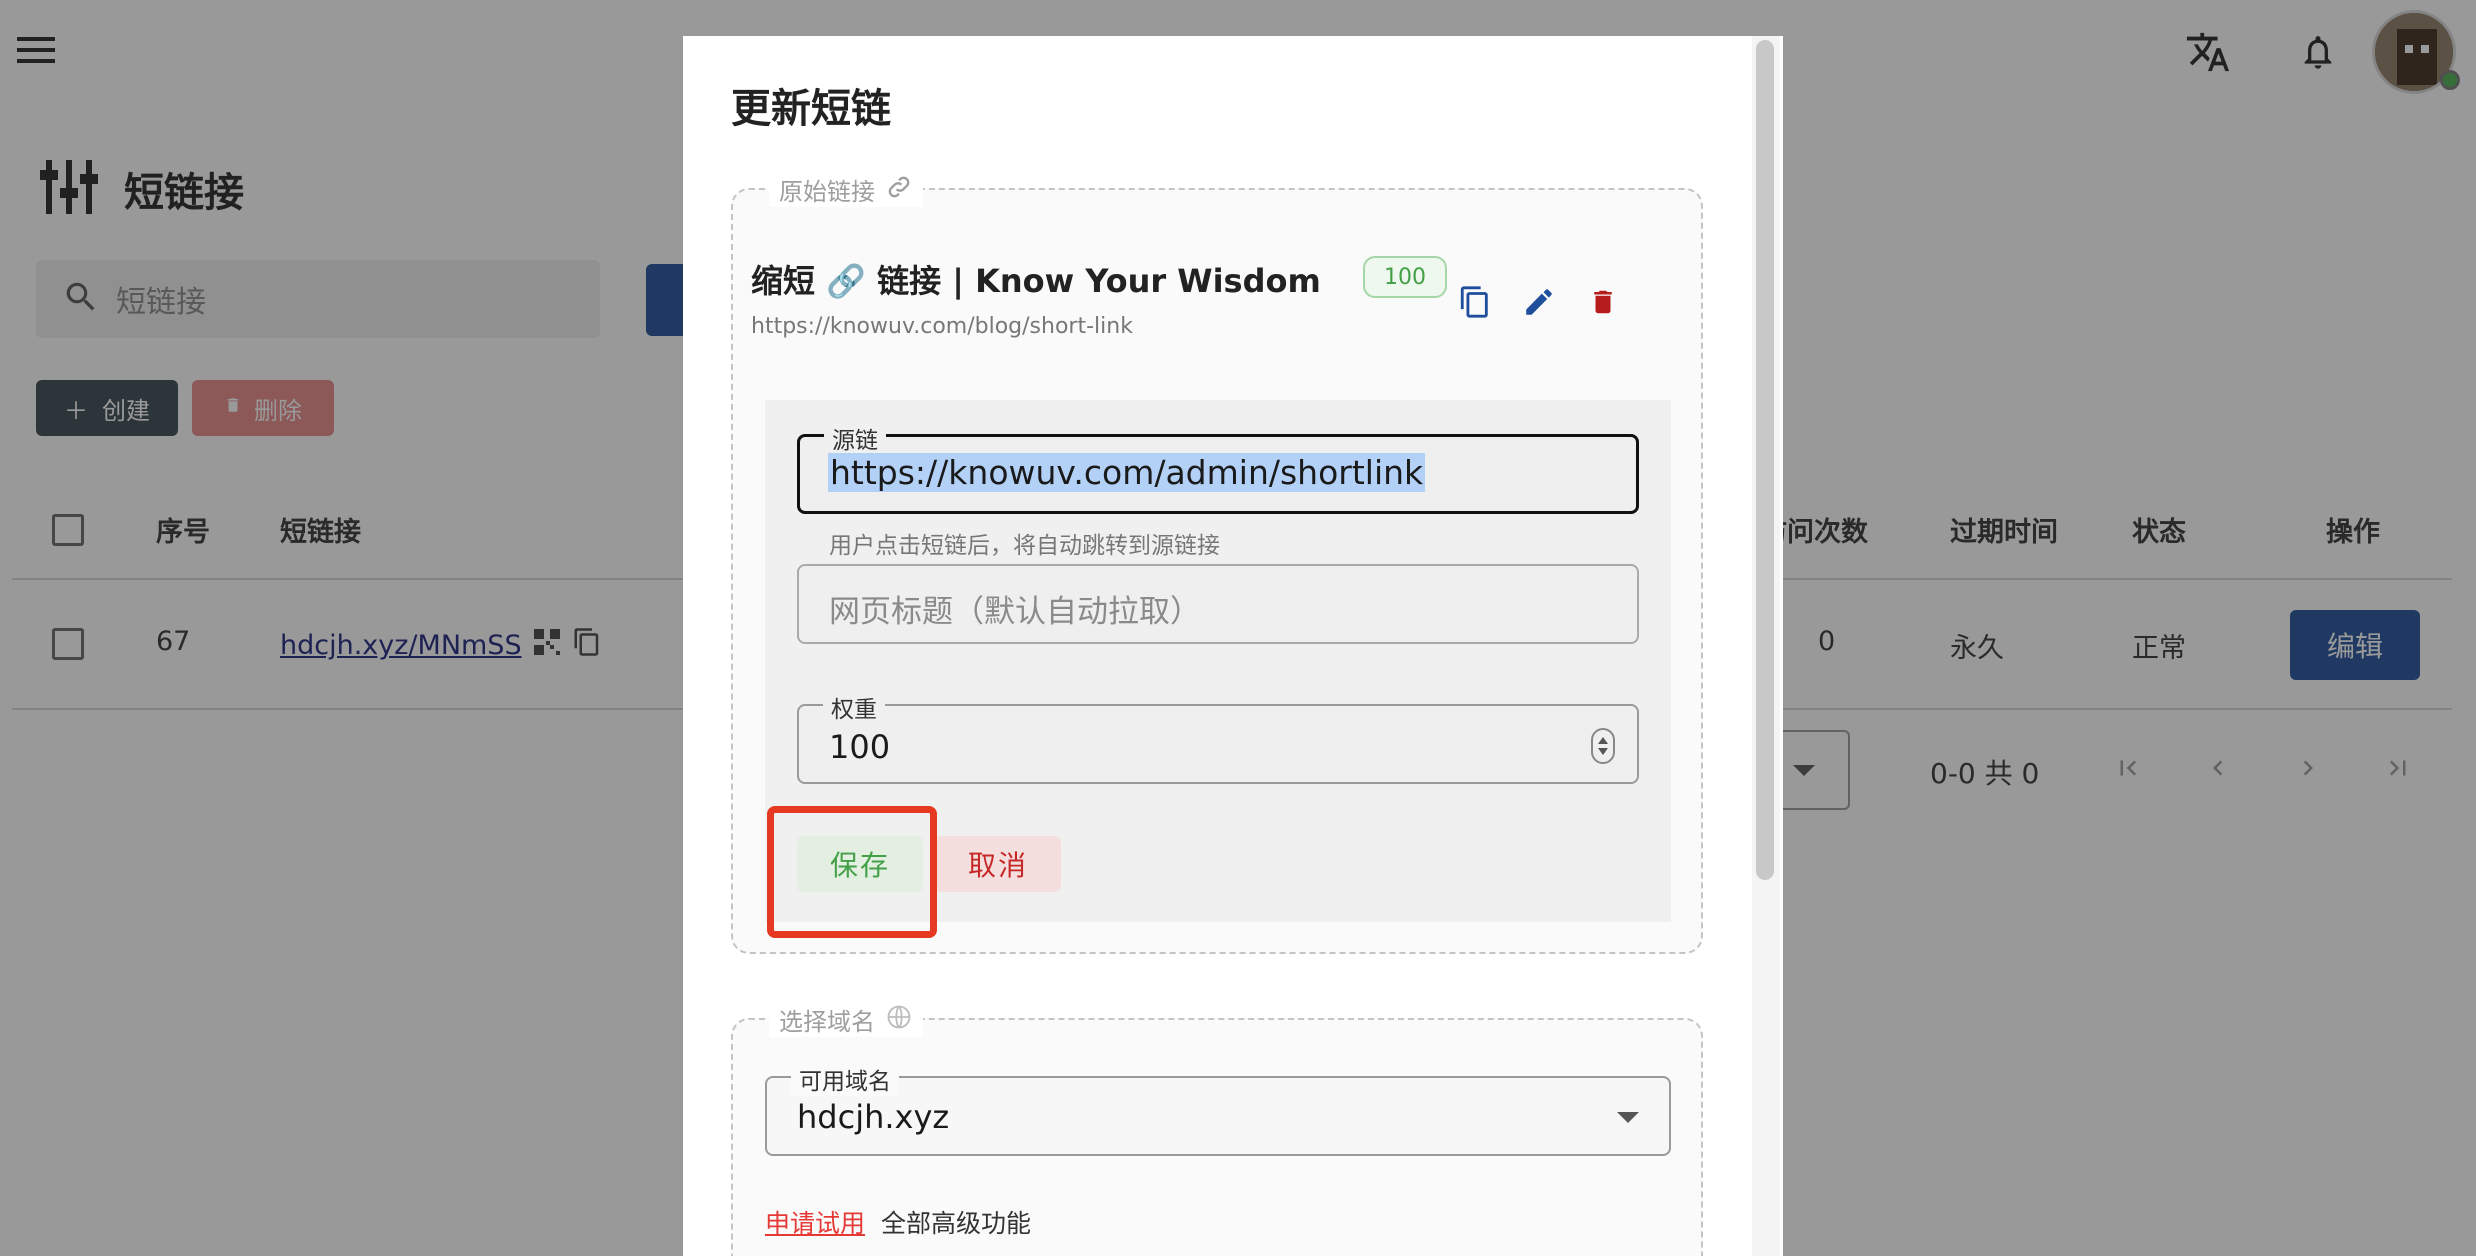 The image size is (2476, 1256). Describe the element at coordinates (827, 1022) in the screenshot. I see `domain-legend-text: 选择域名` at that location.